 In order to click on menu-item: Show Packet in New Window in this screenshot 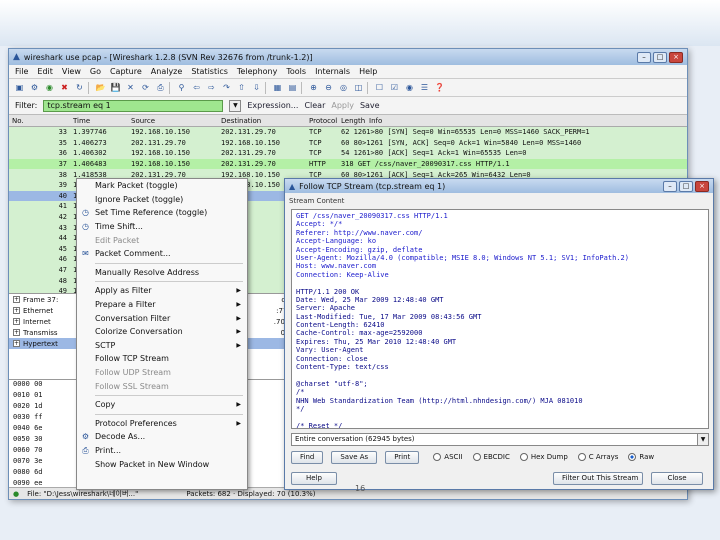, I will do `click(162, 464)`.